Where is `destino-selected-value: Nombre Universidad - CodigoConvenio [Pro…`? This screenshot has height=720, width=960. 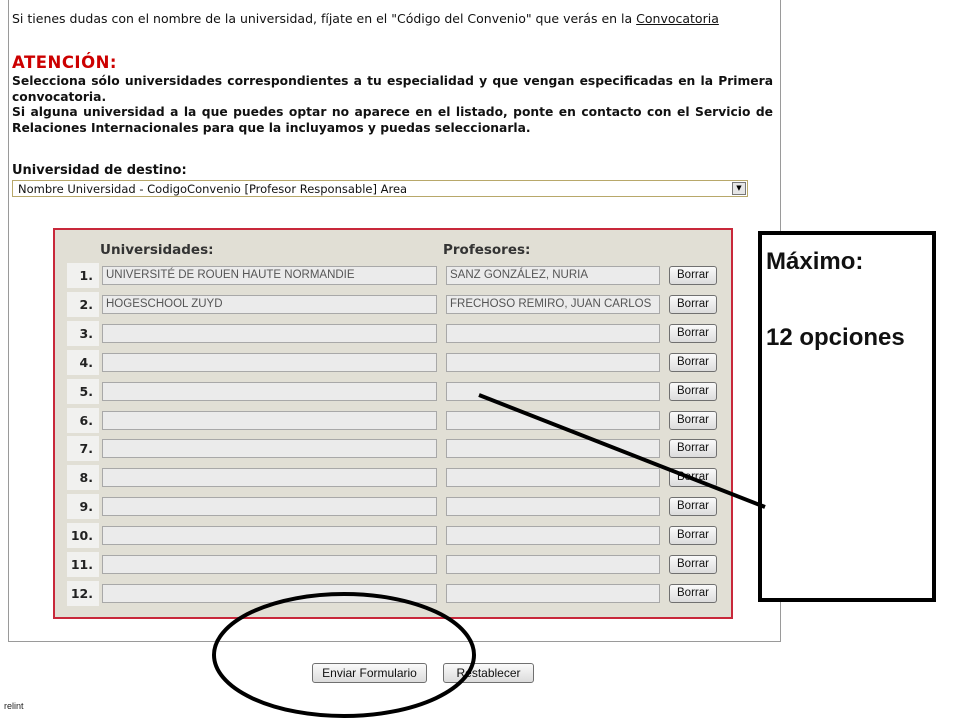
destino-selected-value: Nombre Universidad - CodigoConvenio [Pro… is located at coordinates (213, 189).